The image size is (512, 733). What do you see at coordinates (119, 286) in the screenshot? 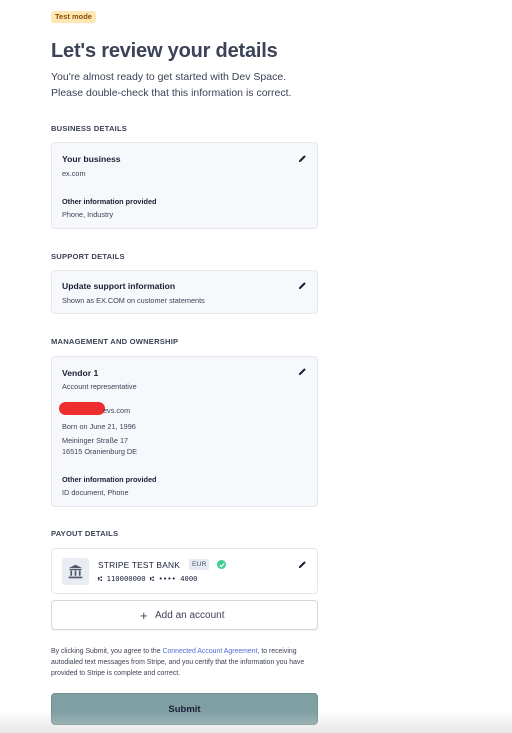
I see `support-card-title: Update support information` at bounding box center [119, 286].